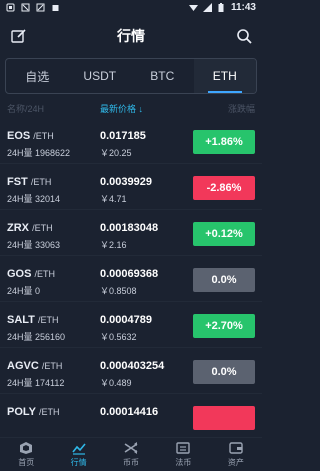 This screenshot has height=471, width=320. Describe the element at coordinates (40, 7) in the screenshot. I see `image-icon` at that location.